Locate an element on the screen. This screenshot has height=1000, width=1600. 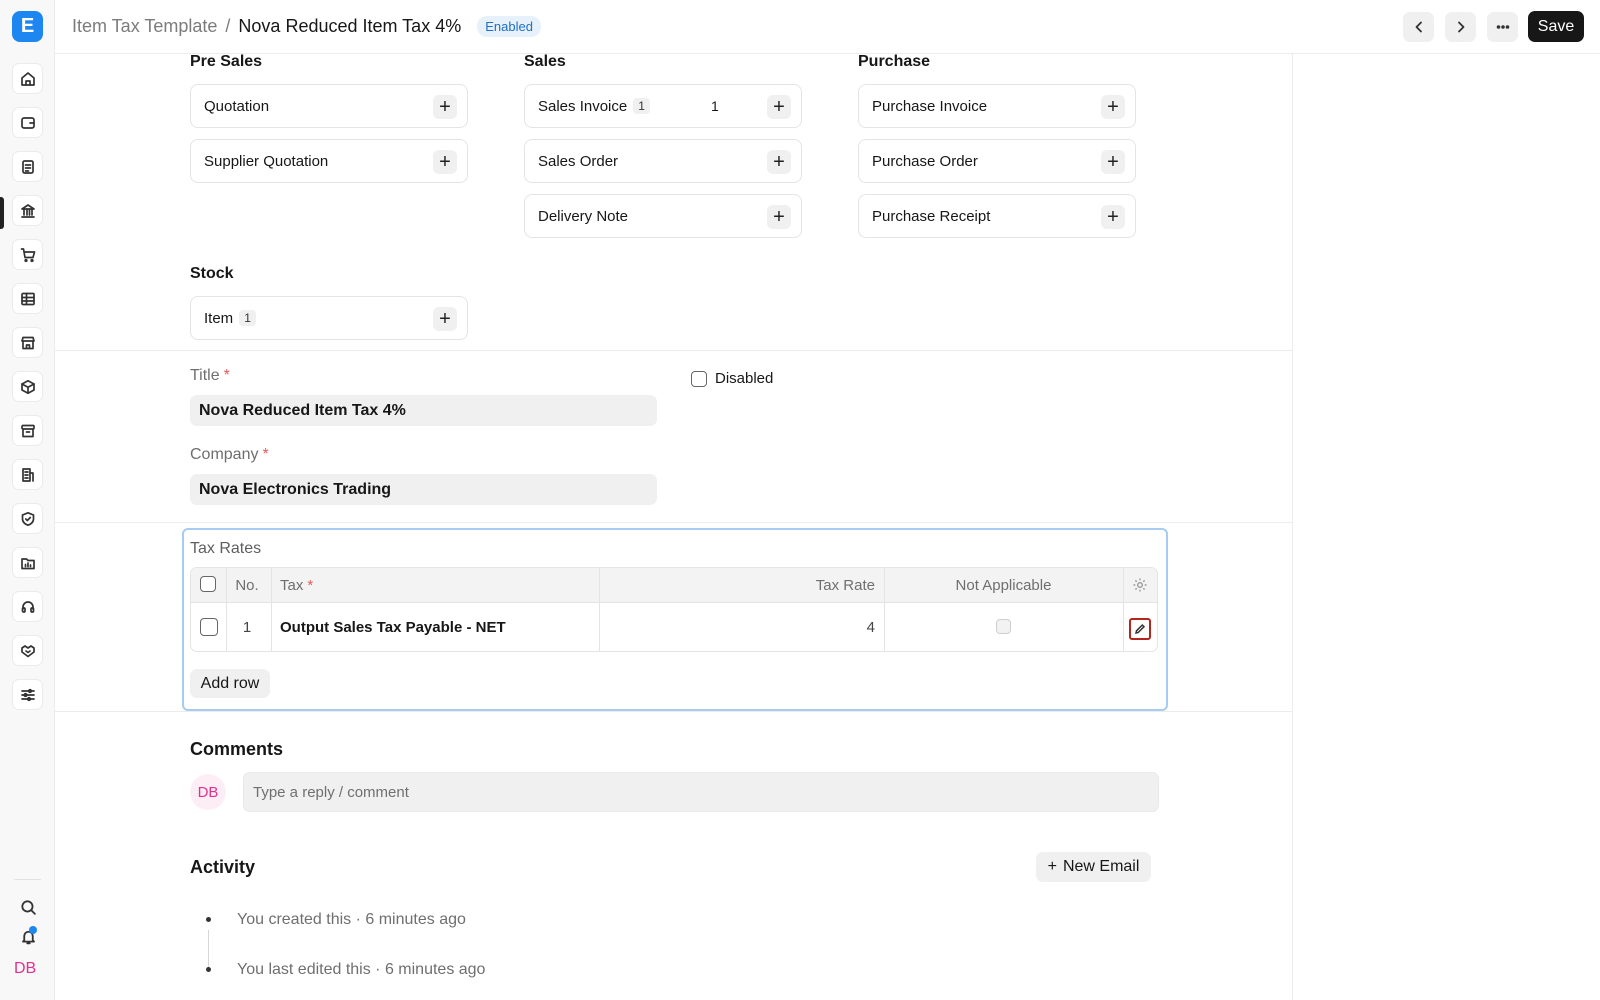
add-quotation-button: + is located at coordinates (445, 107).